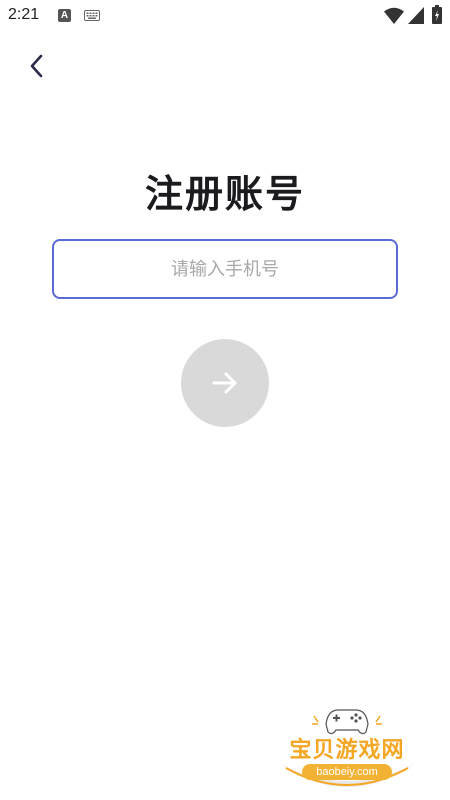 Image resolution: width=450 pixels, height=800 pixels. What do you see at coordinates (225, 16) in the screenshot?
I see `status-bar: 2:21 A` at bounding box center [225, 16].